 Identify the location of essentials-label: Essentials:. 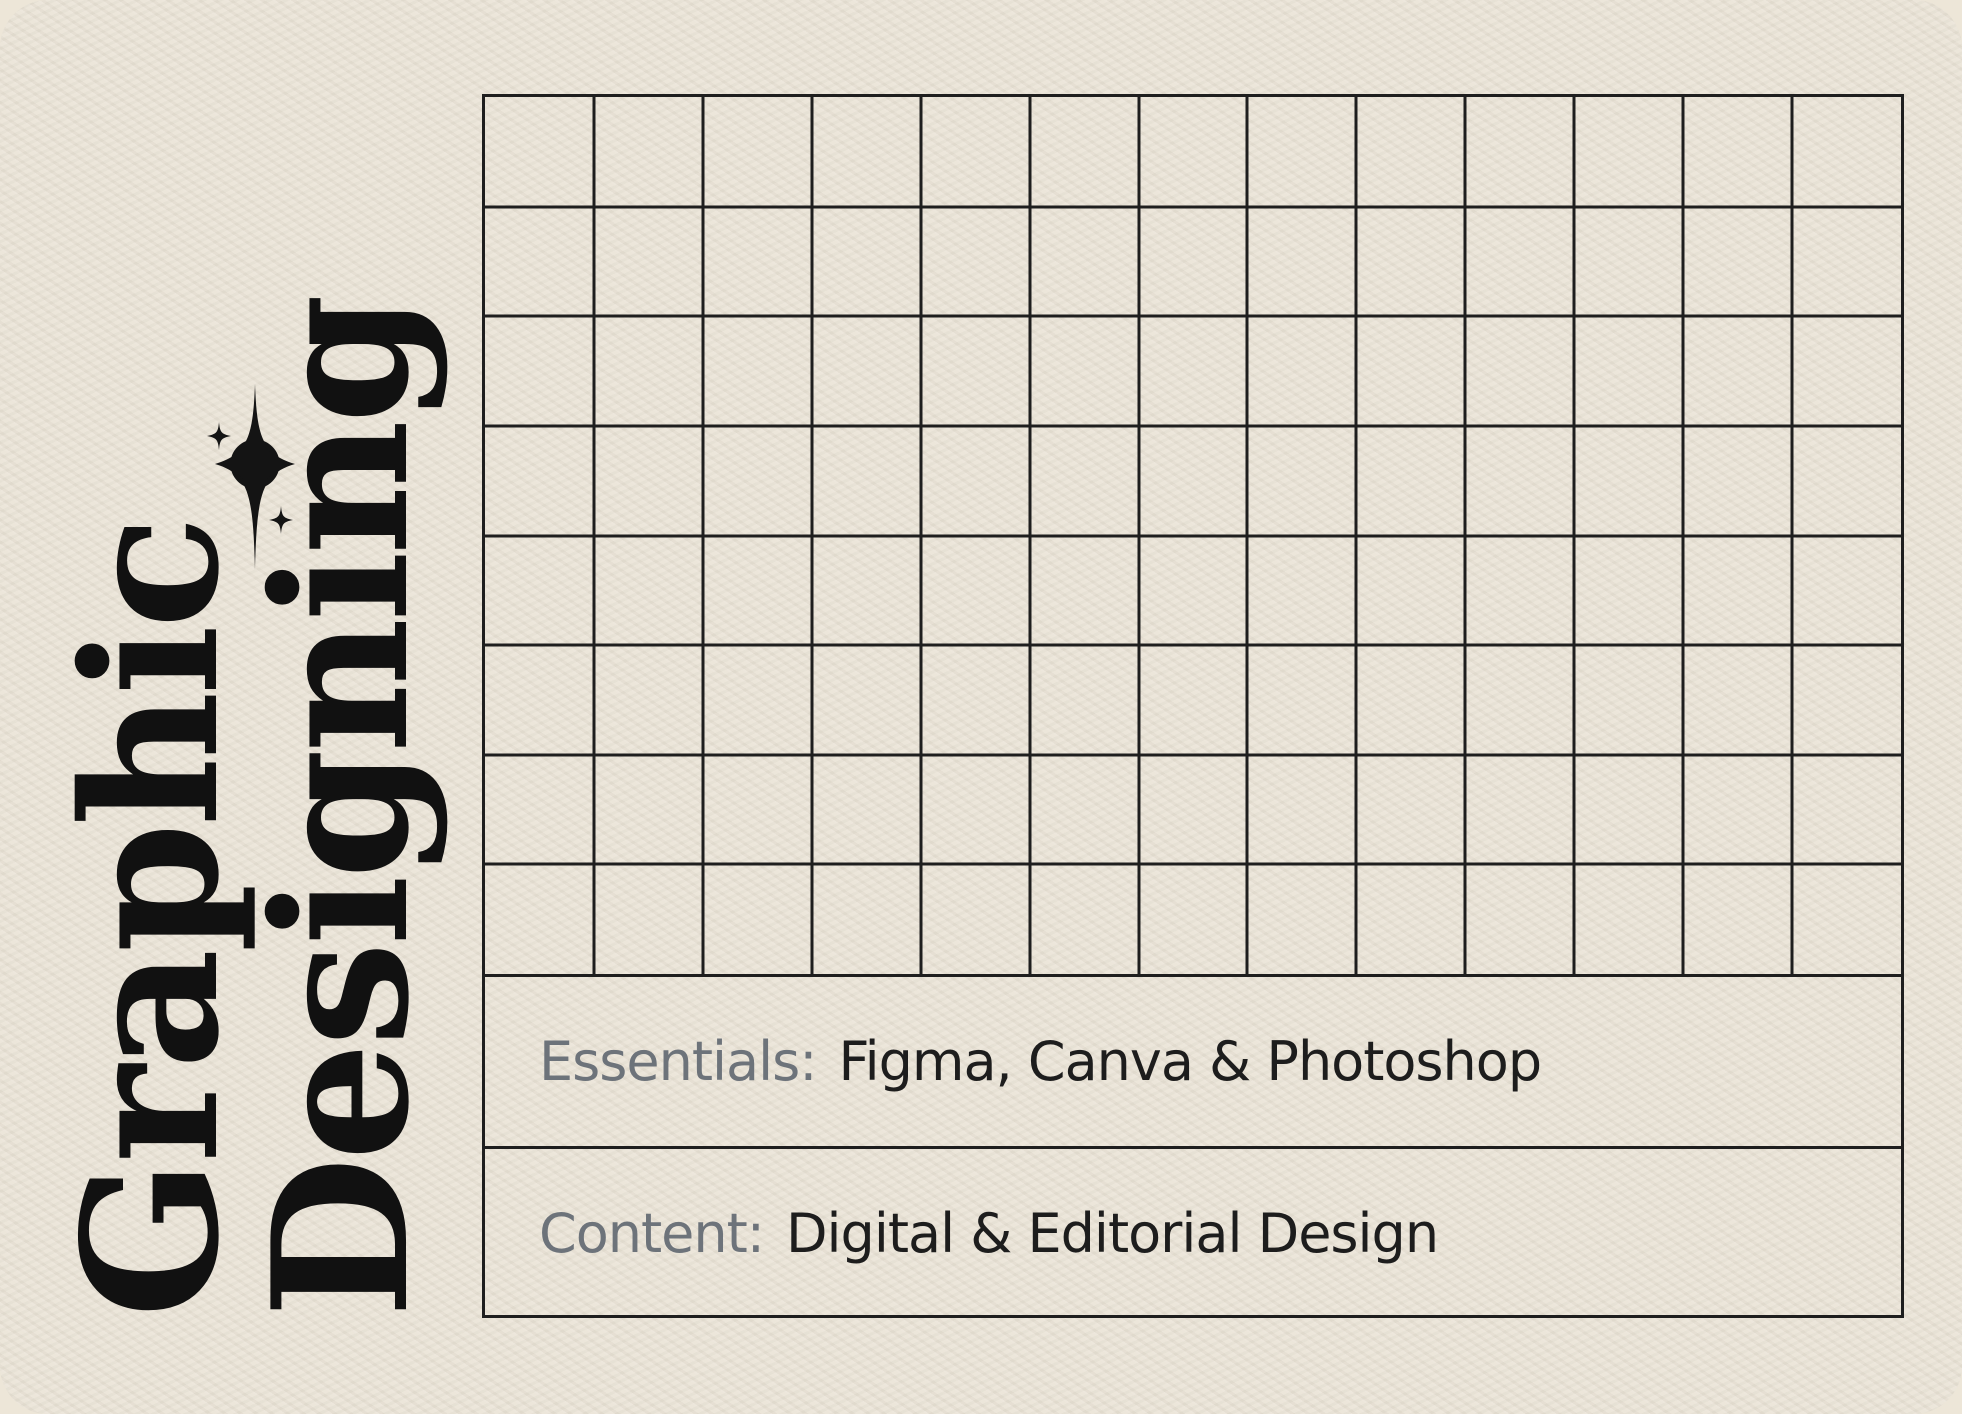
(678, 1061).